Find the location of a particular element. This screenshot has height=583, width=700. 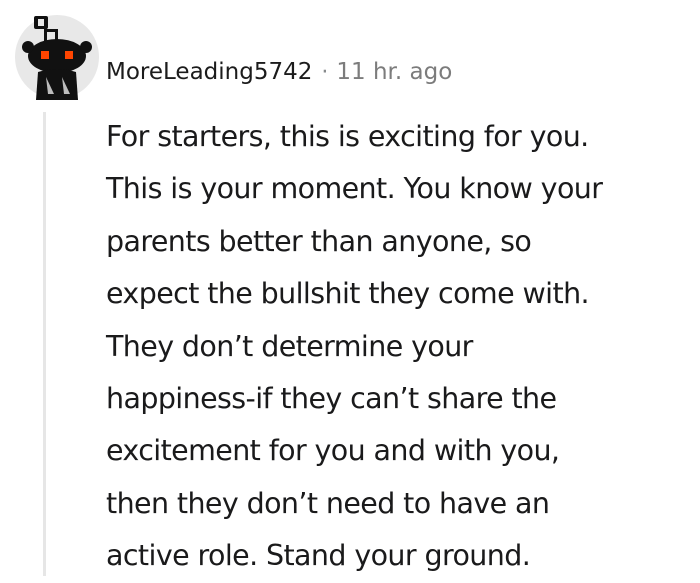

comment-body-line: then they don’t need to have an is located at coordinates (328, 503).